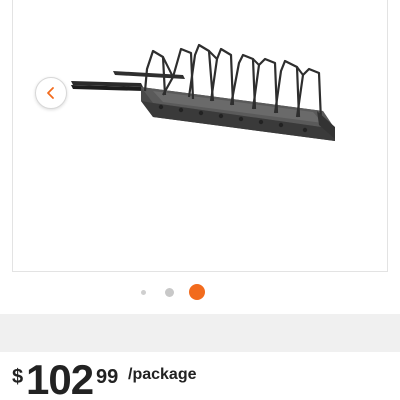 The image size is (400, 400). What do you see at coordinates (202, 379) in the screenshot?
I see `price: $ 102 99 /package` at bounding box center [202, 379].